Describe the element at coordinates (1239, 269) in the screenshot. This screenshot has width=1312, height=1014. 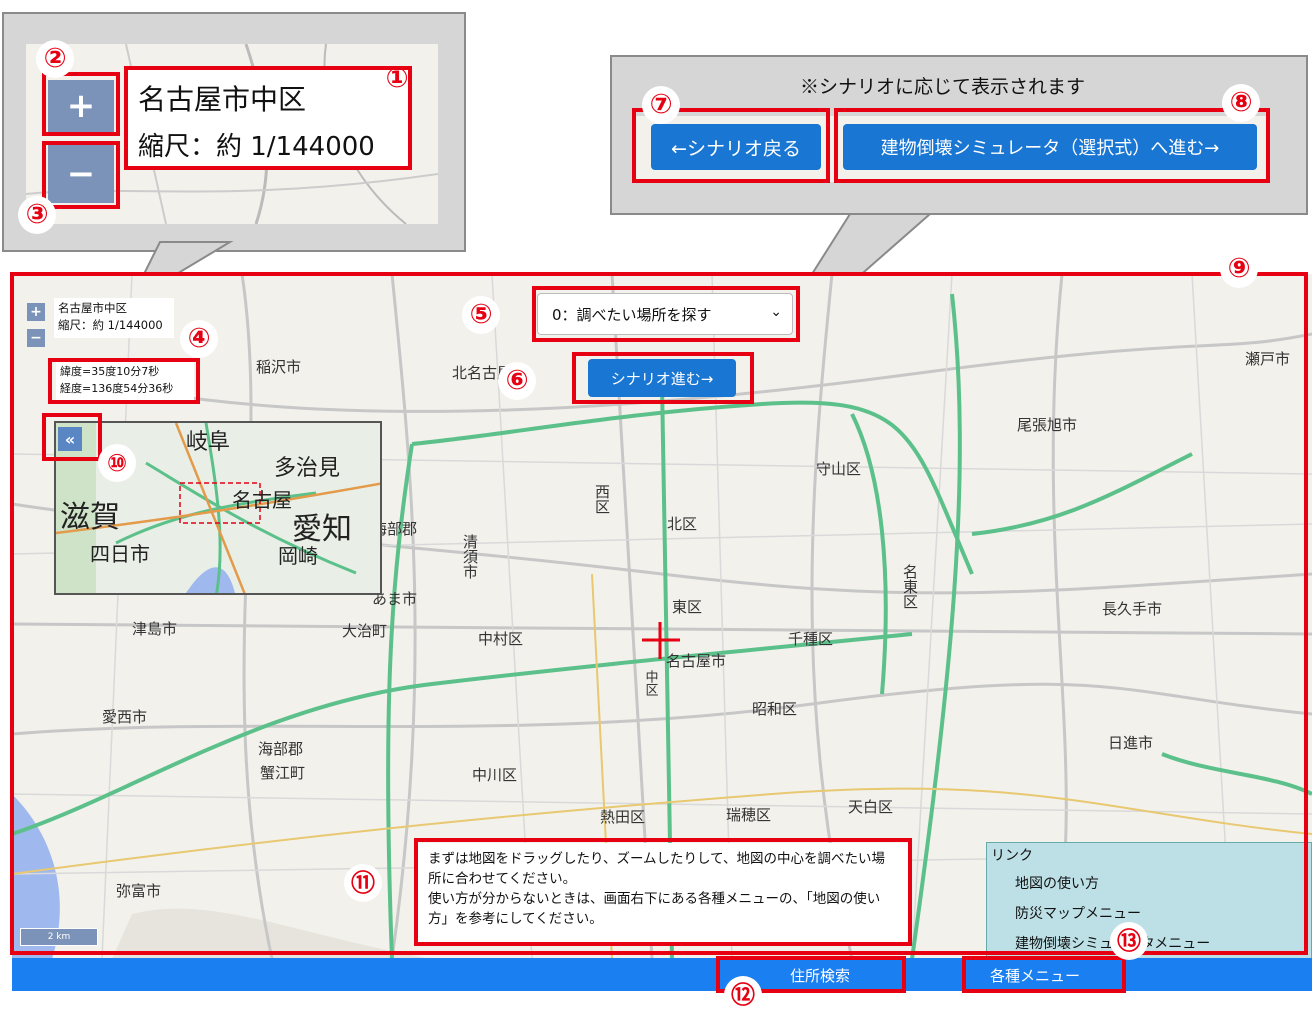
I see `callout-number-9: ⑨` at that location.